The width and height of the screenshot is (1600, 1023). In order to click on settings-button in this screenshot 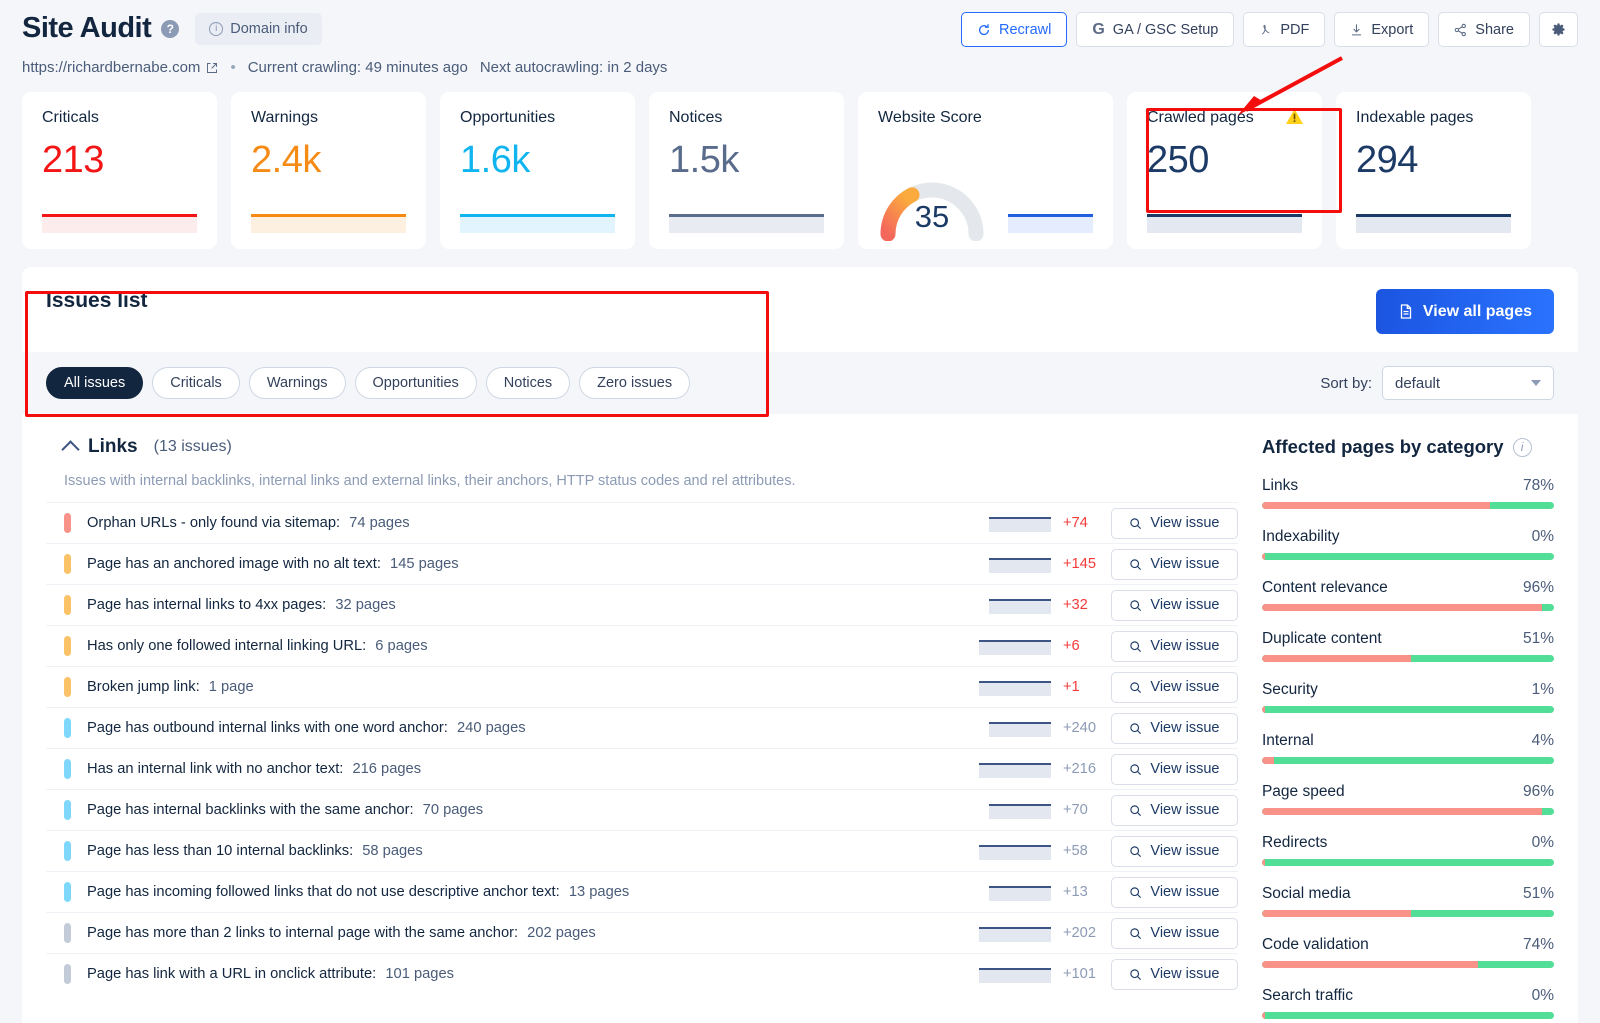, I will do `click(1558, 29)`.